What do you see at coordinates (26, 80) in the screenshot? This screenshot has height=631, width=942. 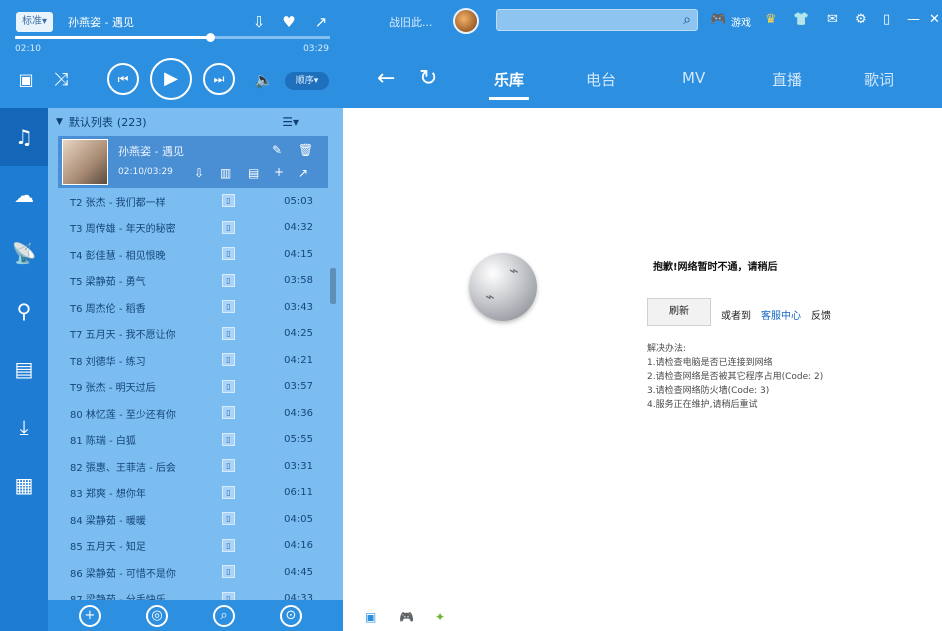 I see `mini-mode-icon: ▣` at bounding box center [26, 80].